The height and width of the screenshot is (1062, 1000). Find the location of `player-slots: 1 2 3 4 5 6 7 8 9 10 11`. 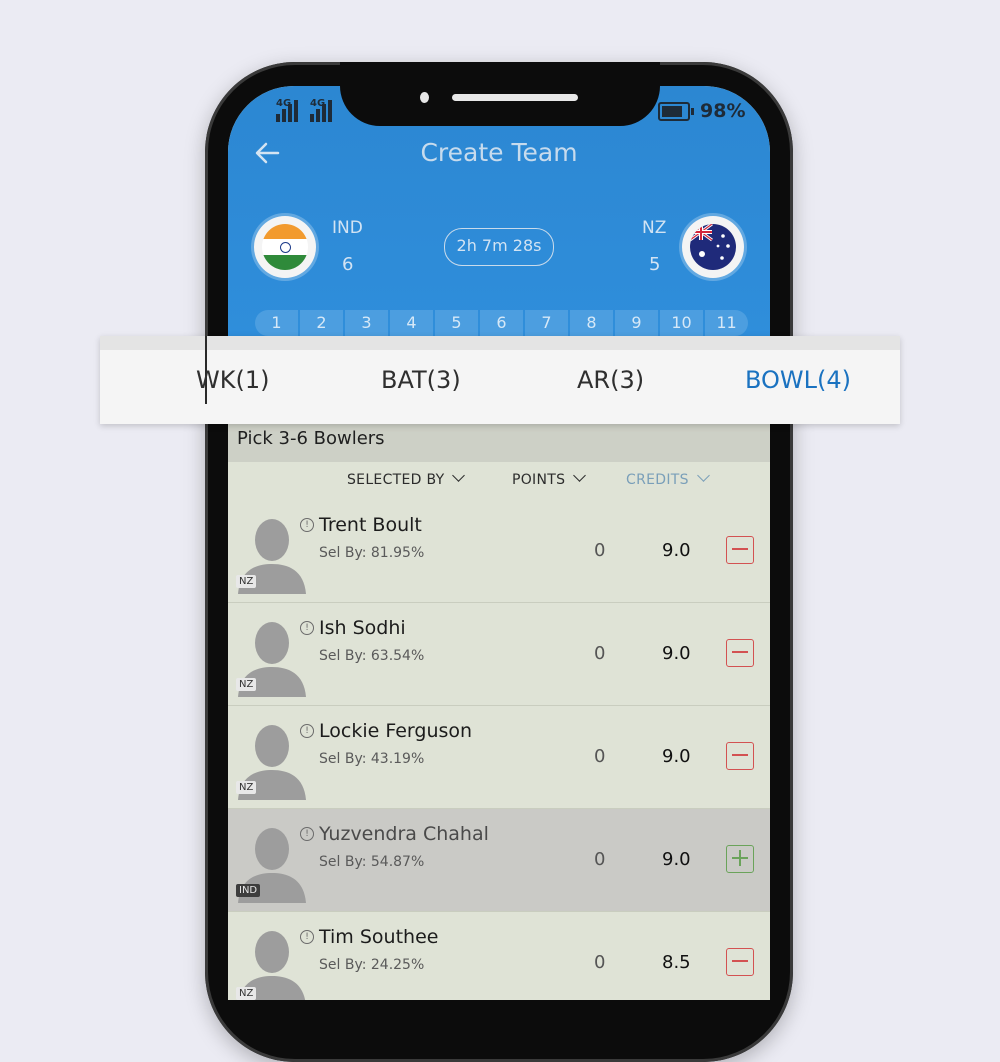

player-slots: 1 2 3 4 5 6 7 8 9 10 11 is located at coordinates (501, 323).